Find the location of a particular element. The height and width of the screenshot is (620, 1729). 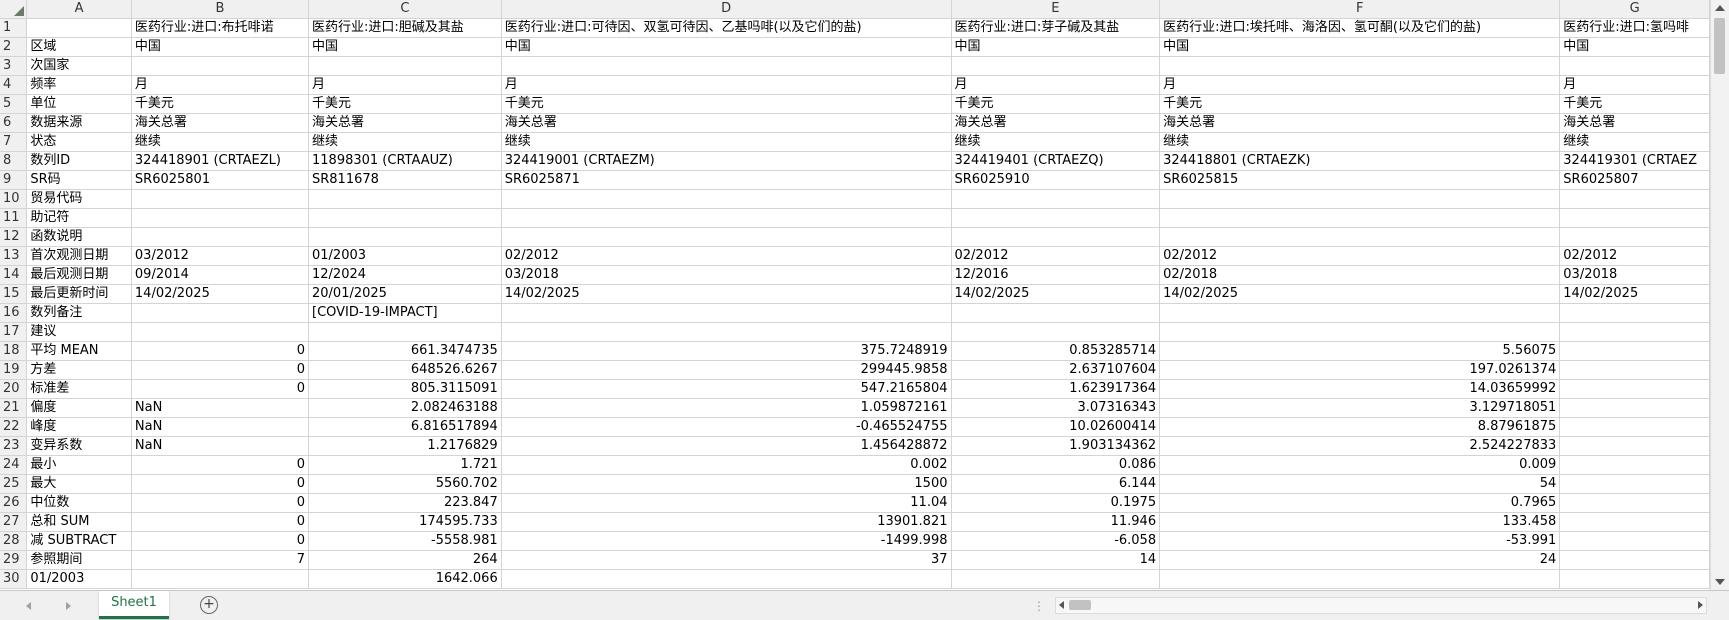

cell-a14: 最后观测日期 is located at coordinates (79, 275).